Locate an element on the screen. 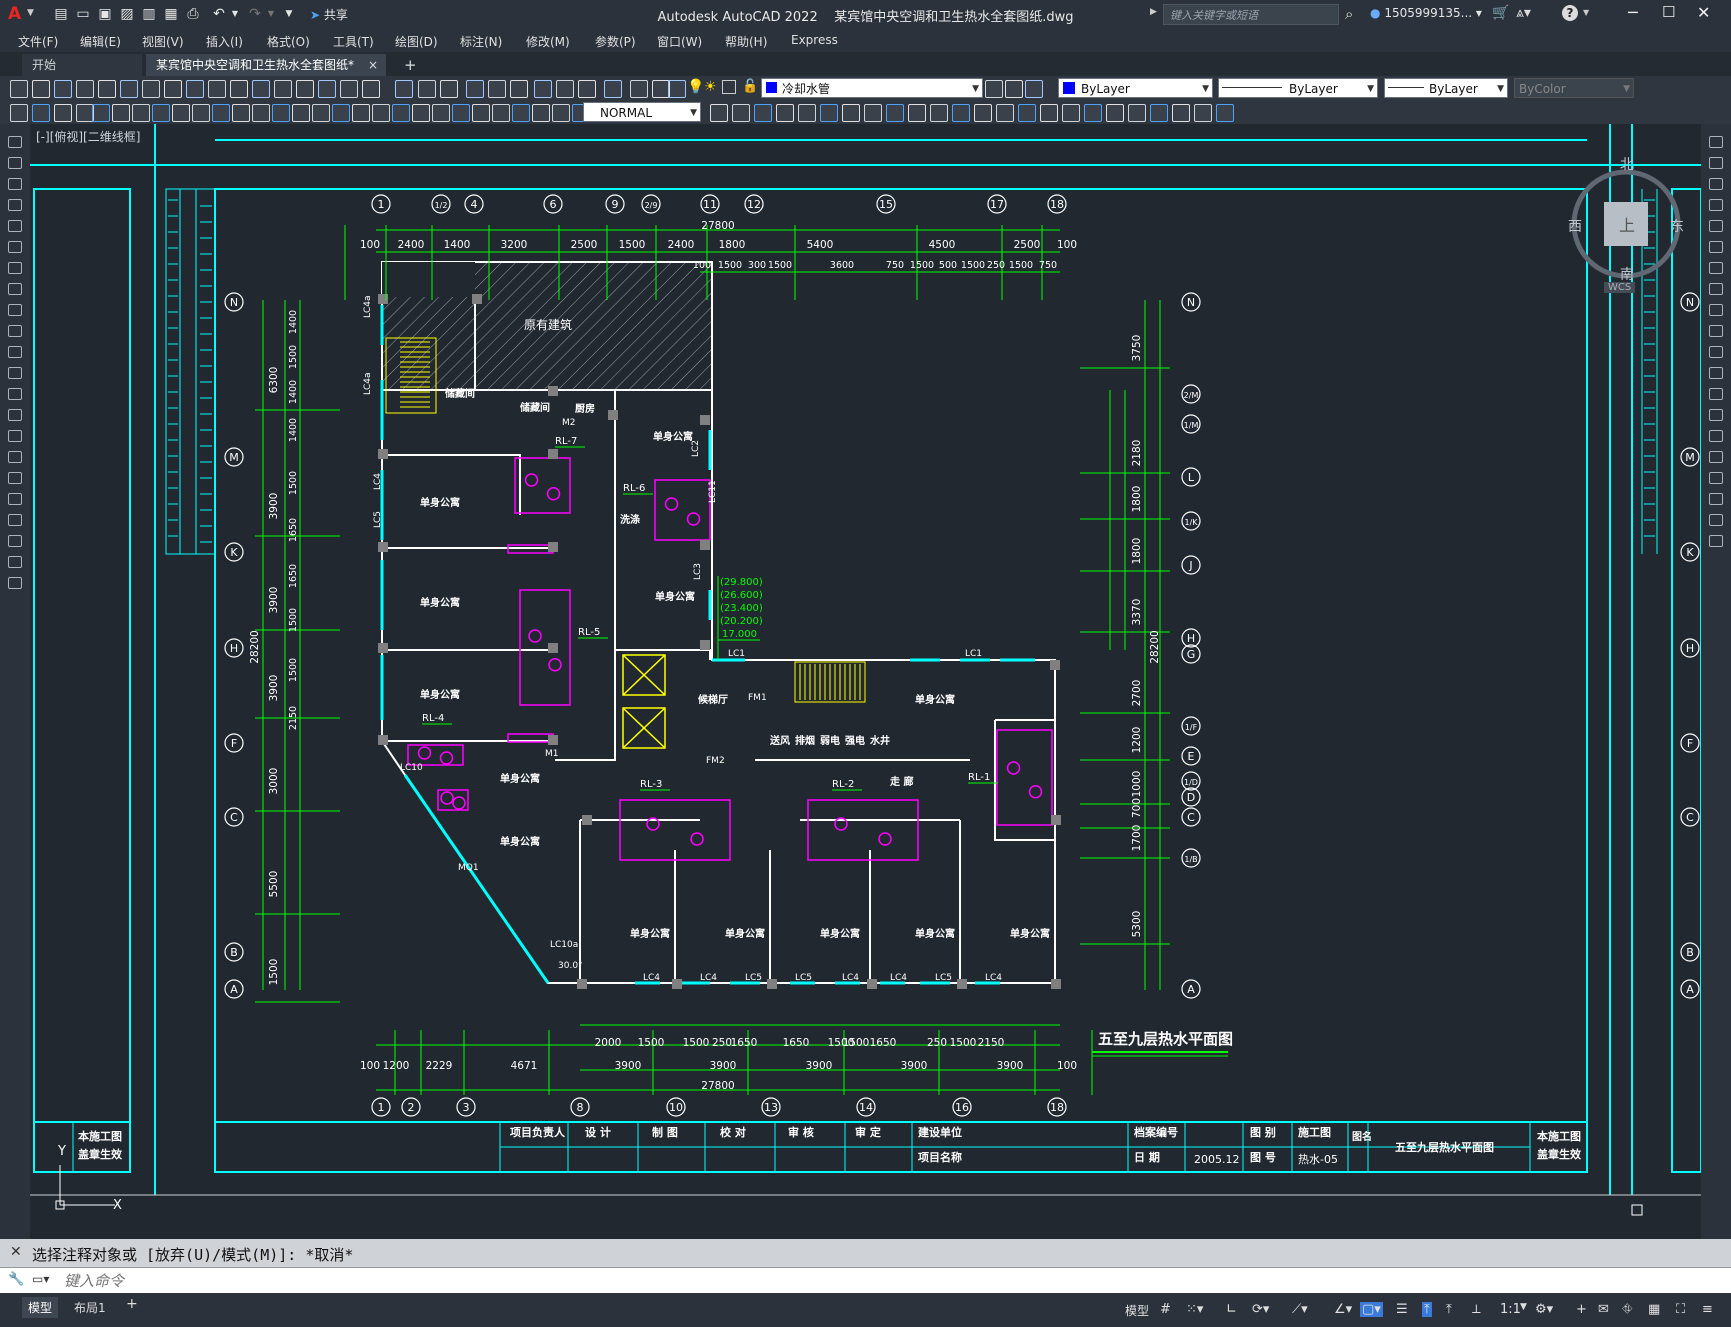 The image size is (1731, 1327). layout-tab-model: 模型 is located at coordinates (40, 1307).